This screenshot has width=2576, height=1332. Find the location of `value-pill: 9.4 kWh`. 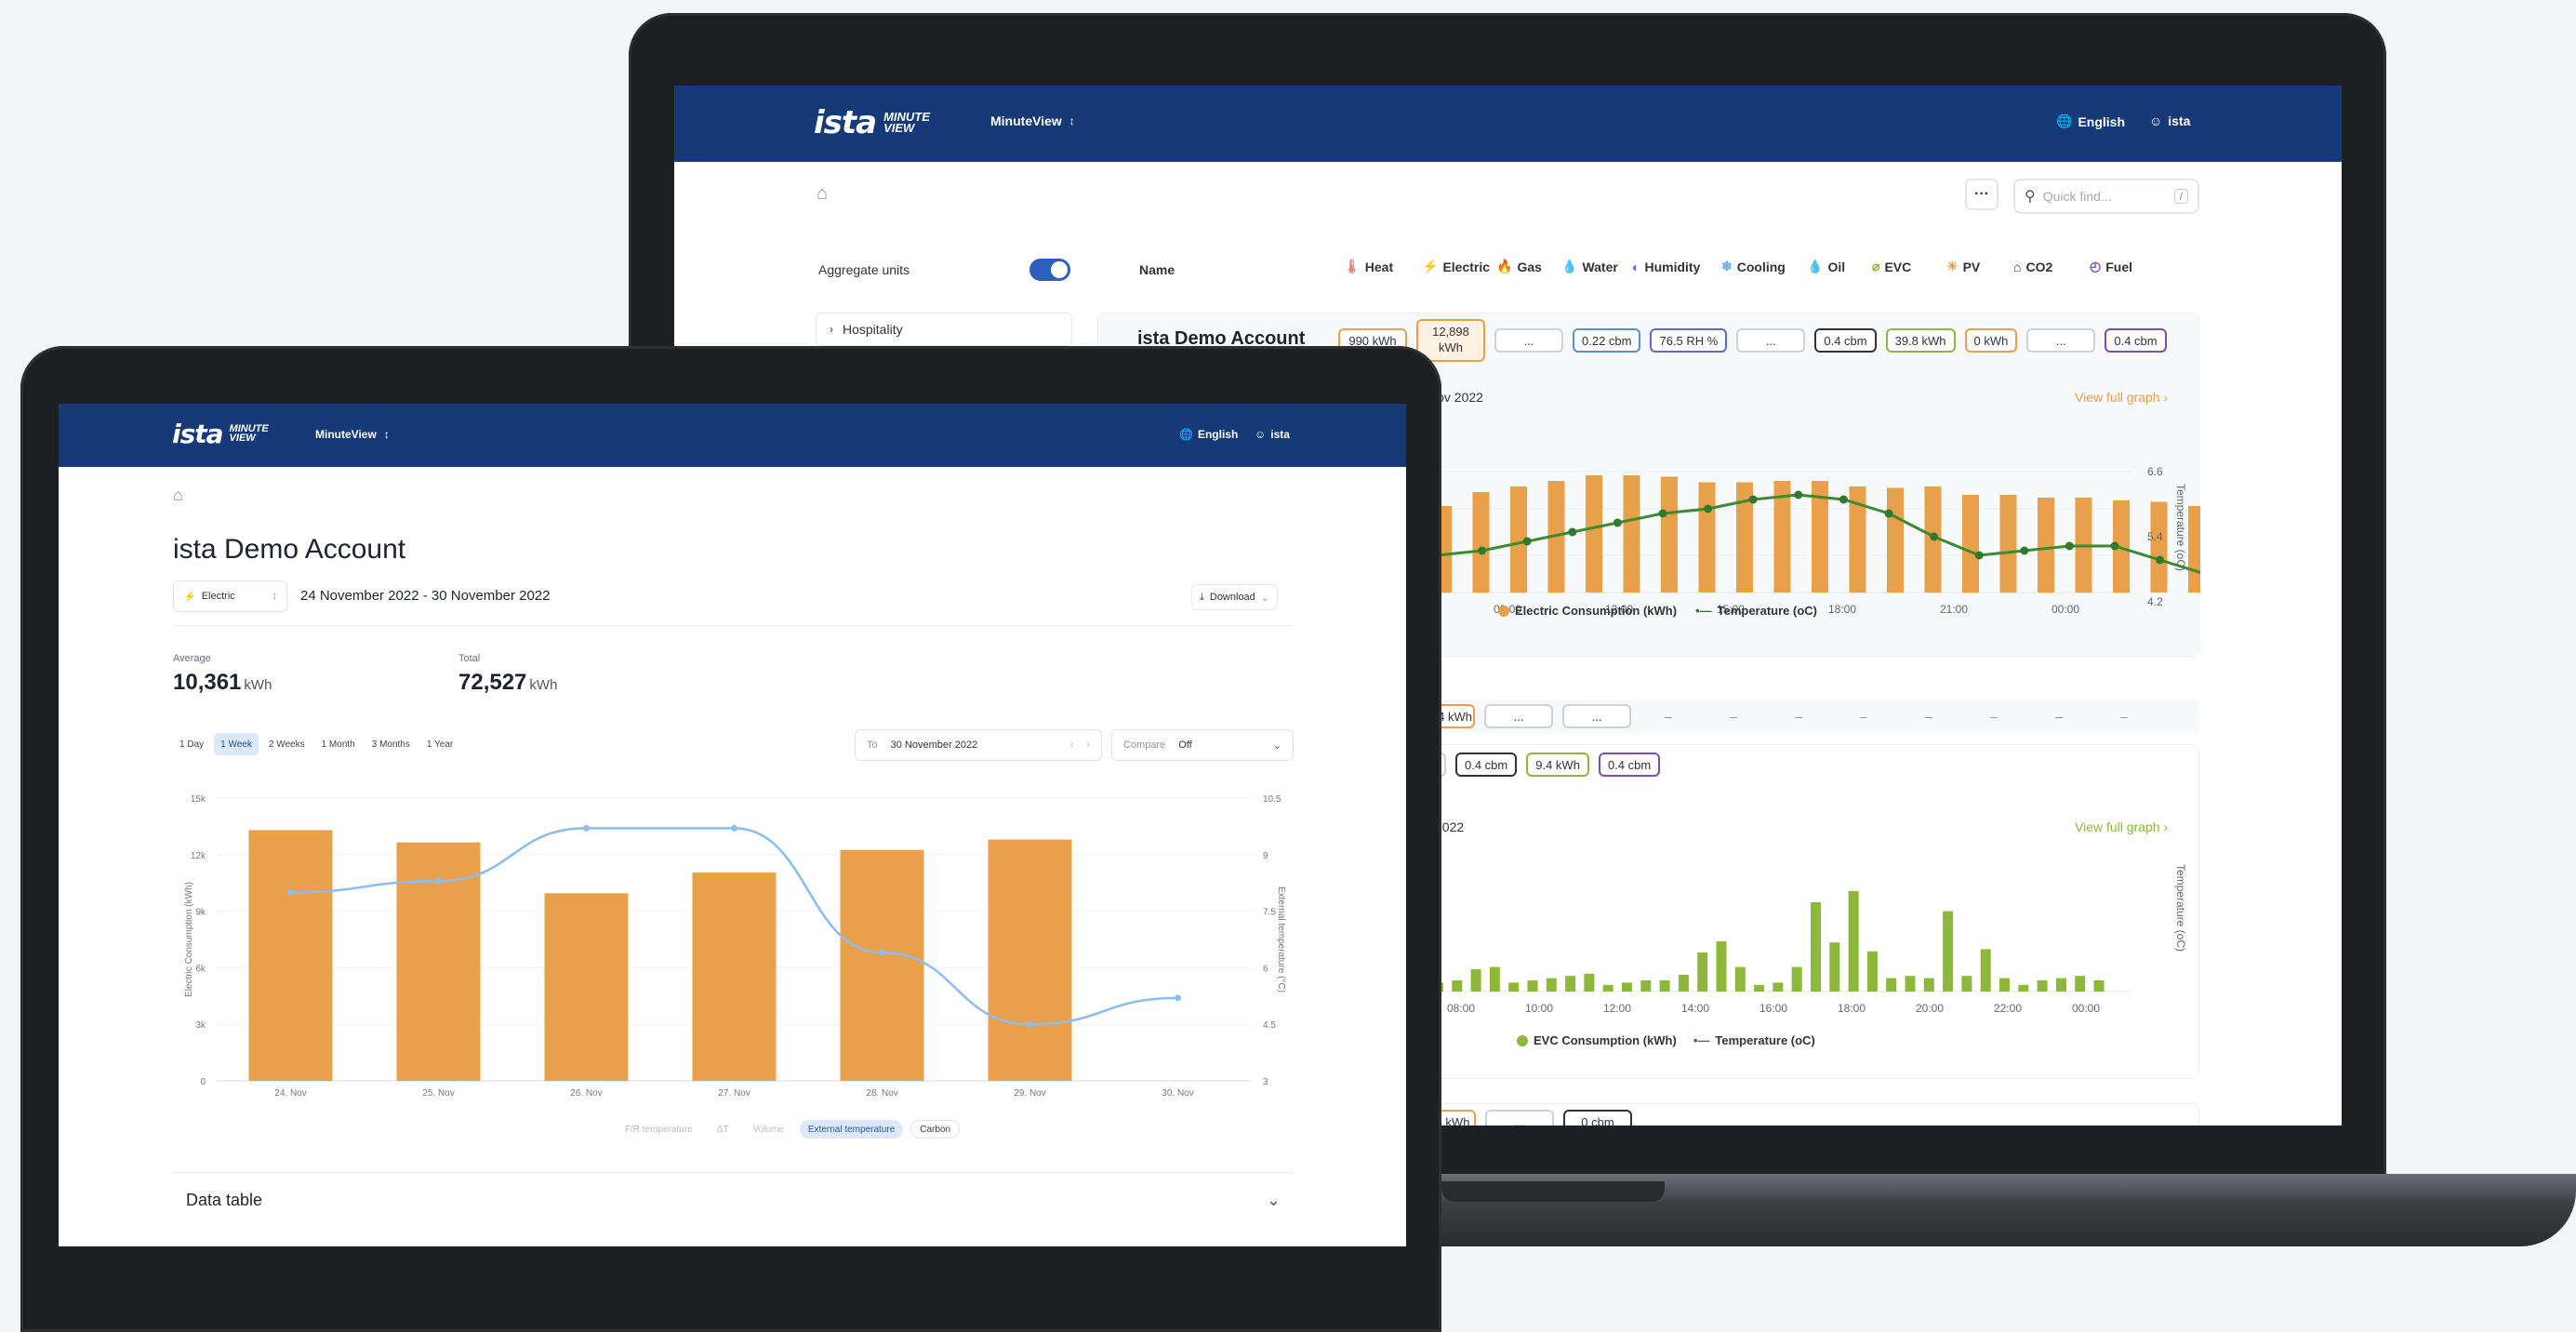

value-pill: 9.4 kWh is located at coordinates (1557, 765).